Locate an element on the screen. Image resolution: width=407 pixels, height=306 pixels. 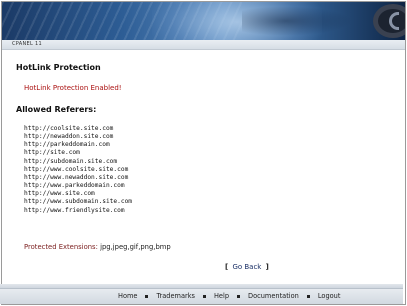
referer-item: http://www.subdomain.site.com is located at coordinates (78, 202).